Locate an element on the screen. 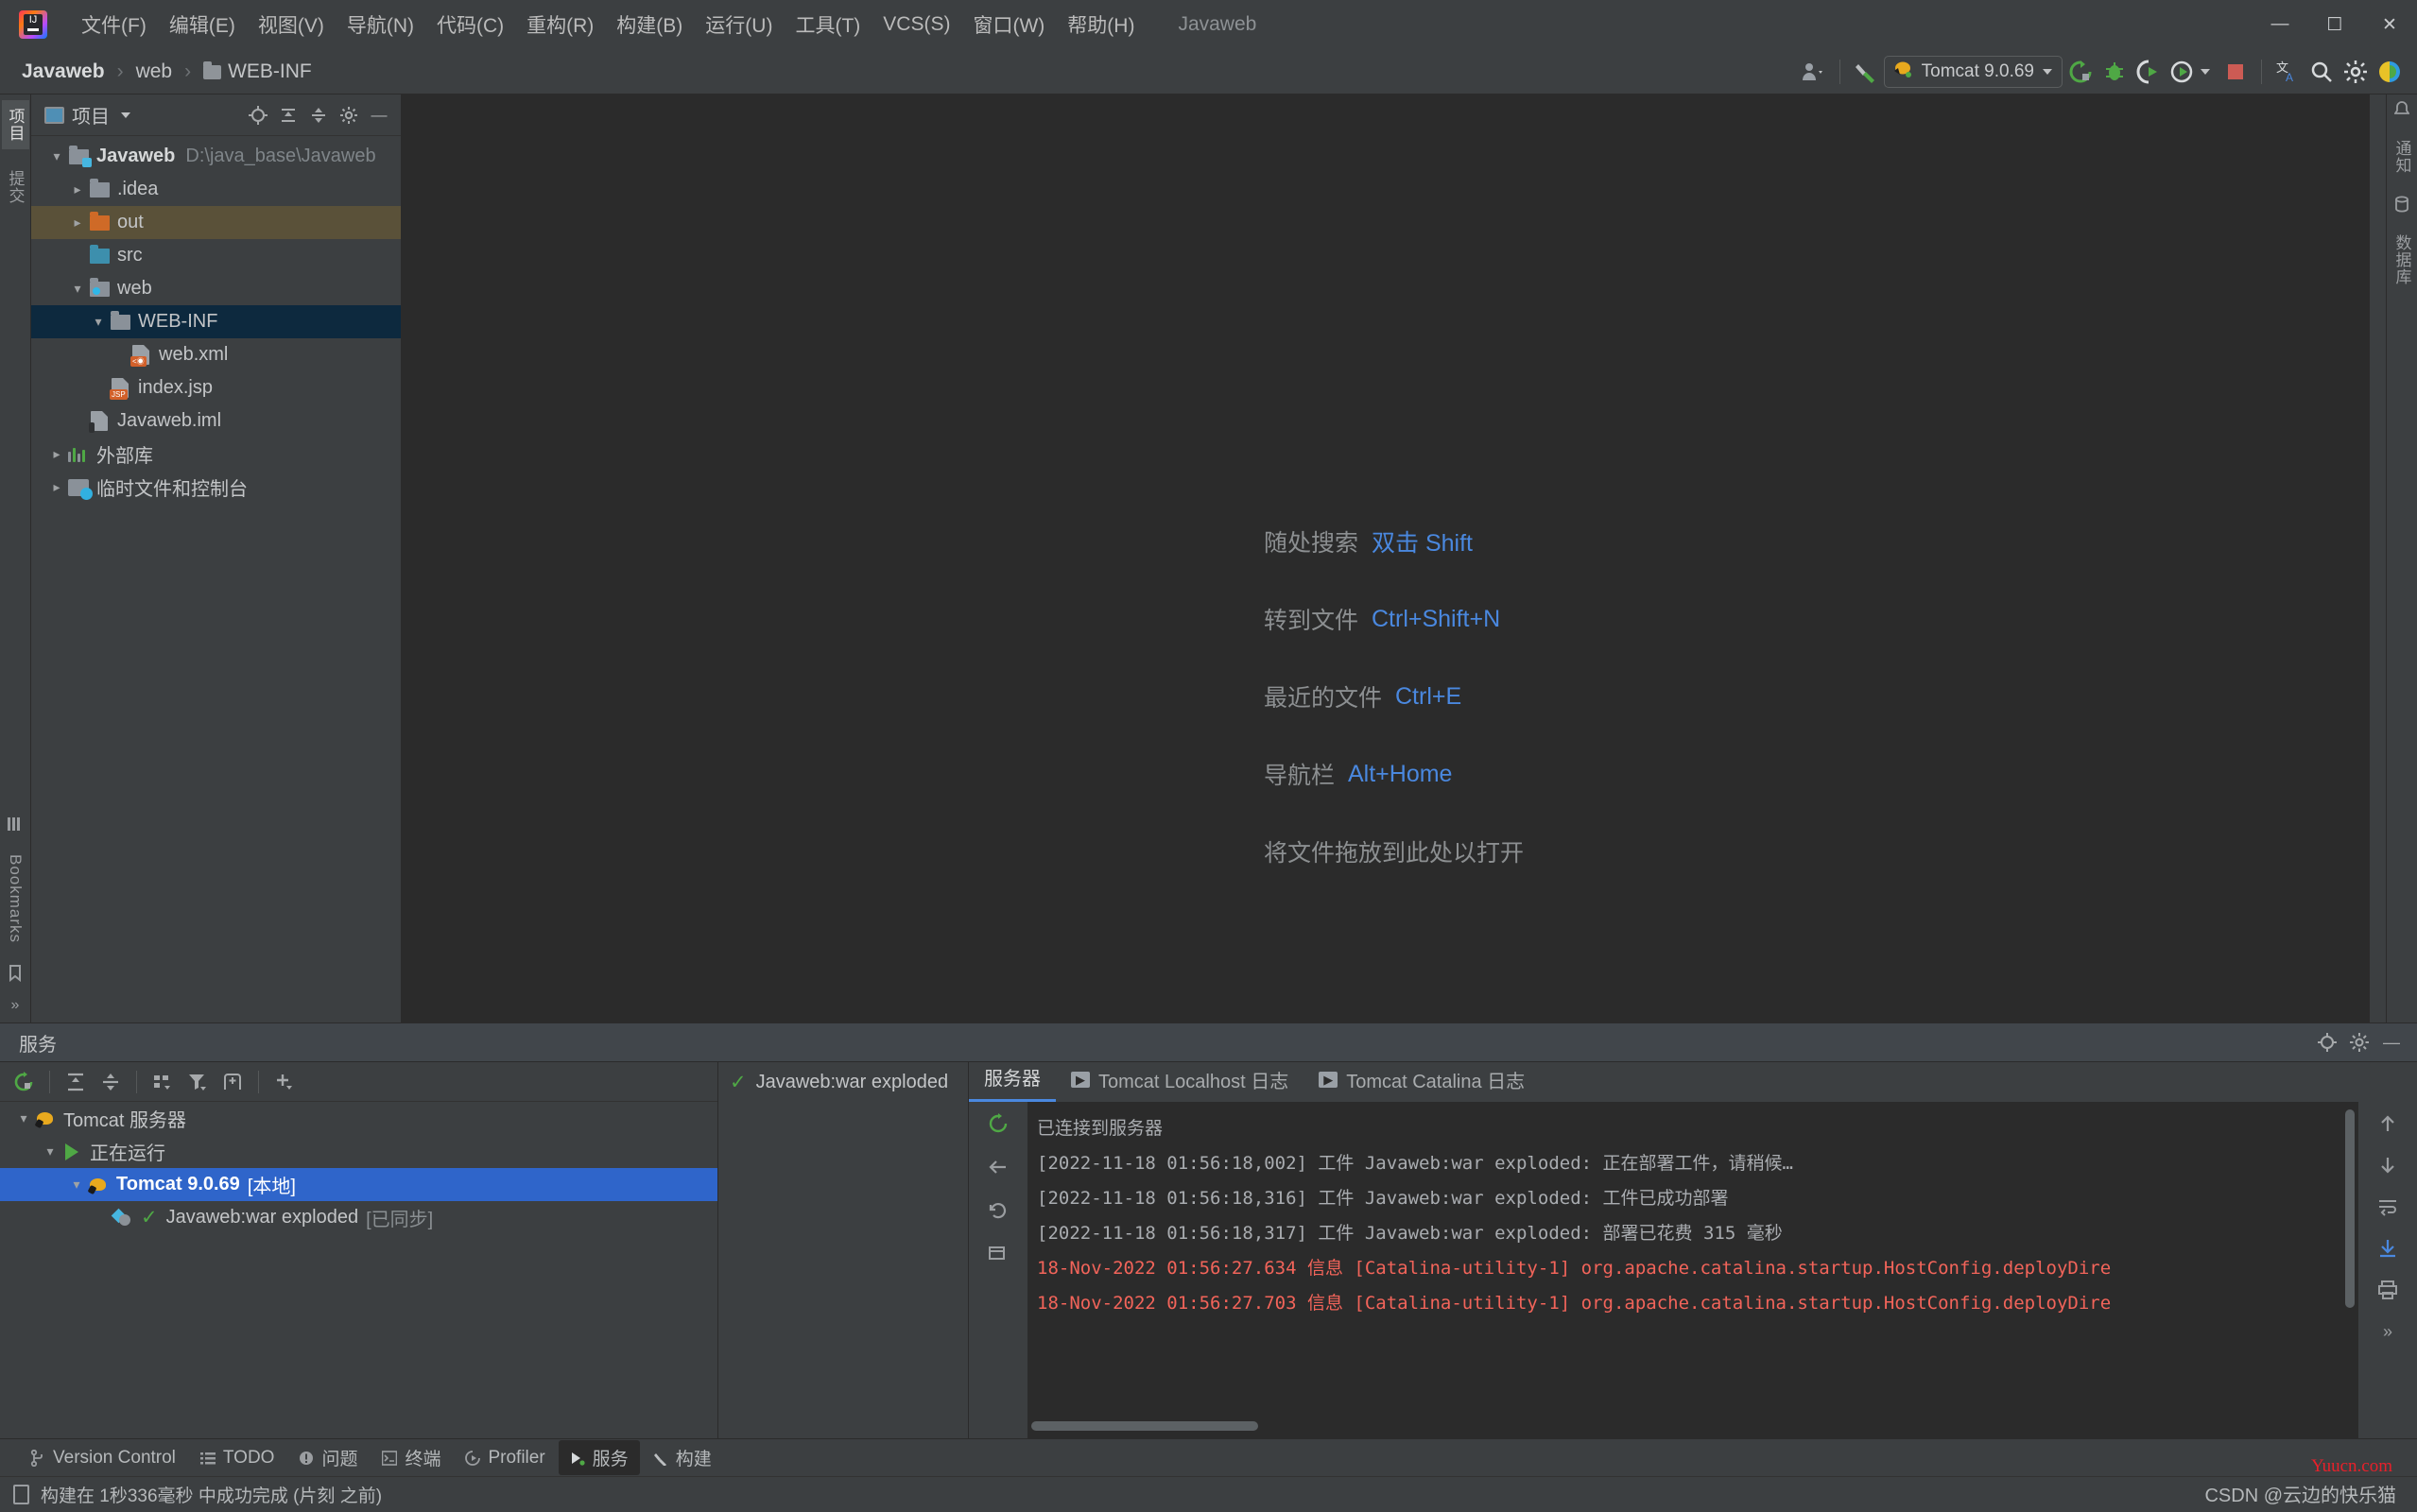  menu-run: 运行(U) is located at coordinates (739, 24).